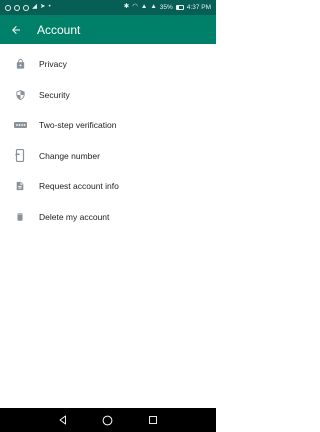  Describe the element at coordinates (108, 156) in the screenshot. I see `settings-item-change-number: Change number` at that location.